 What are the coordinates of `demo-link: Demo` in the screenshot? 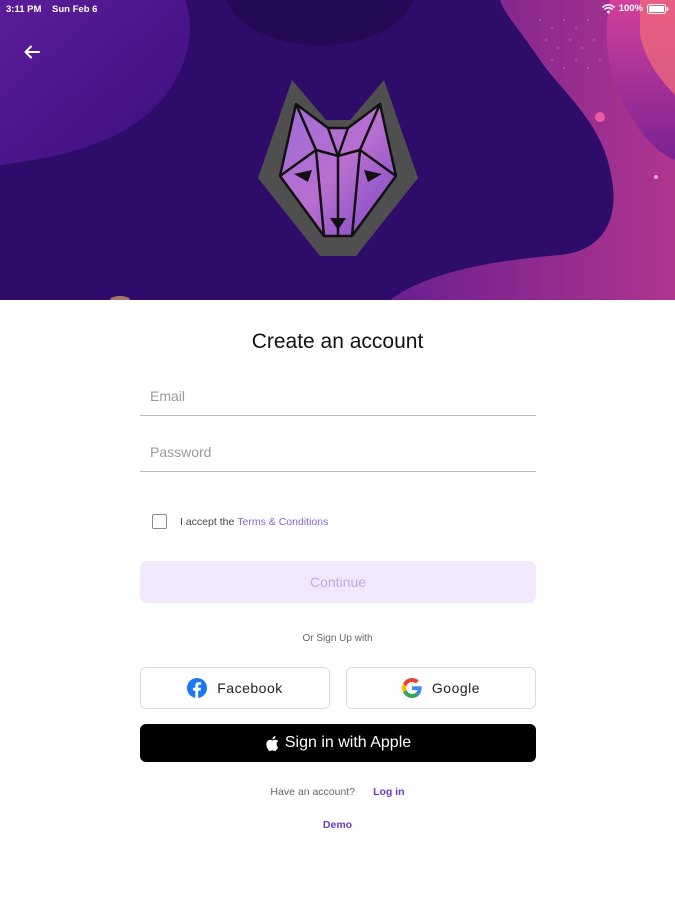 It's located at (337, 825).